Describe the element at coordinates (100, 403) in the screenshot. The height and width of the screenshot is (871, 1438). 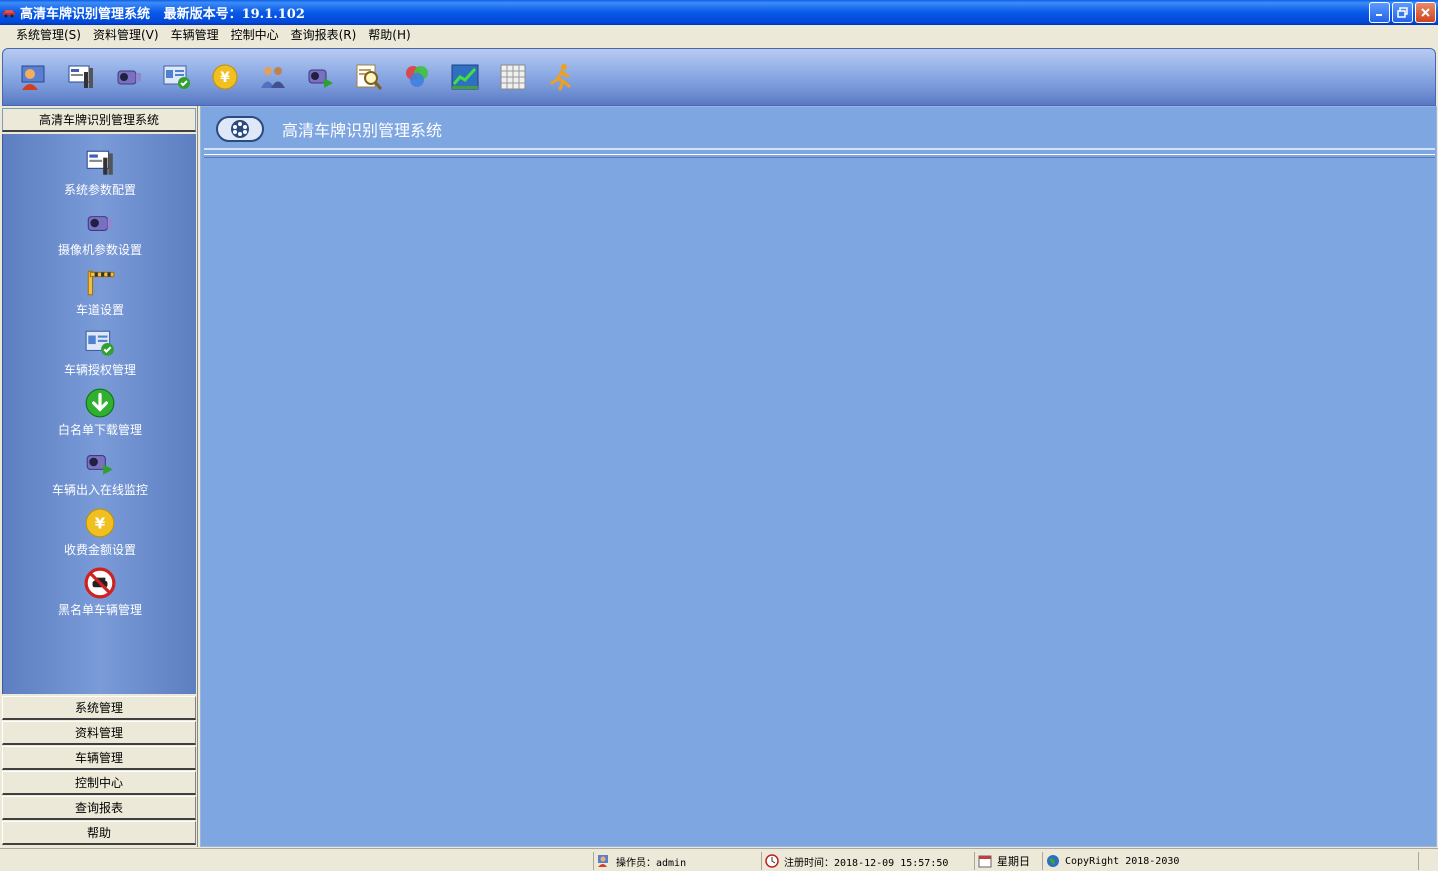
I see `download-arrow-icon` at that location.